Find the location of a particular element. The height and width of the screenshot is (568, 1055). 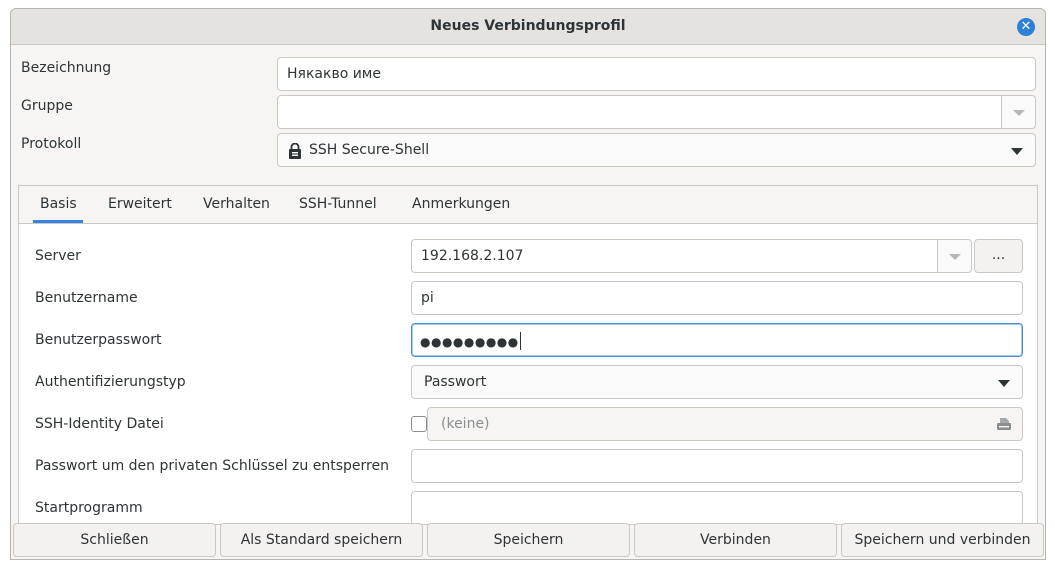

lock-icon is located at coordinates (295, 151).